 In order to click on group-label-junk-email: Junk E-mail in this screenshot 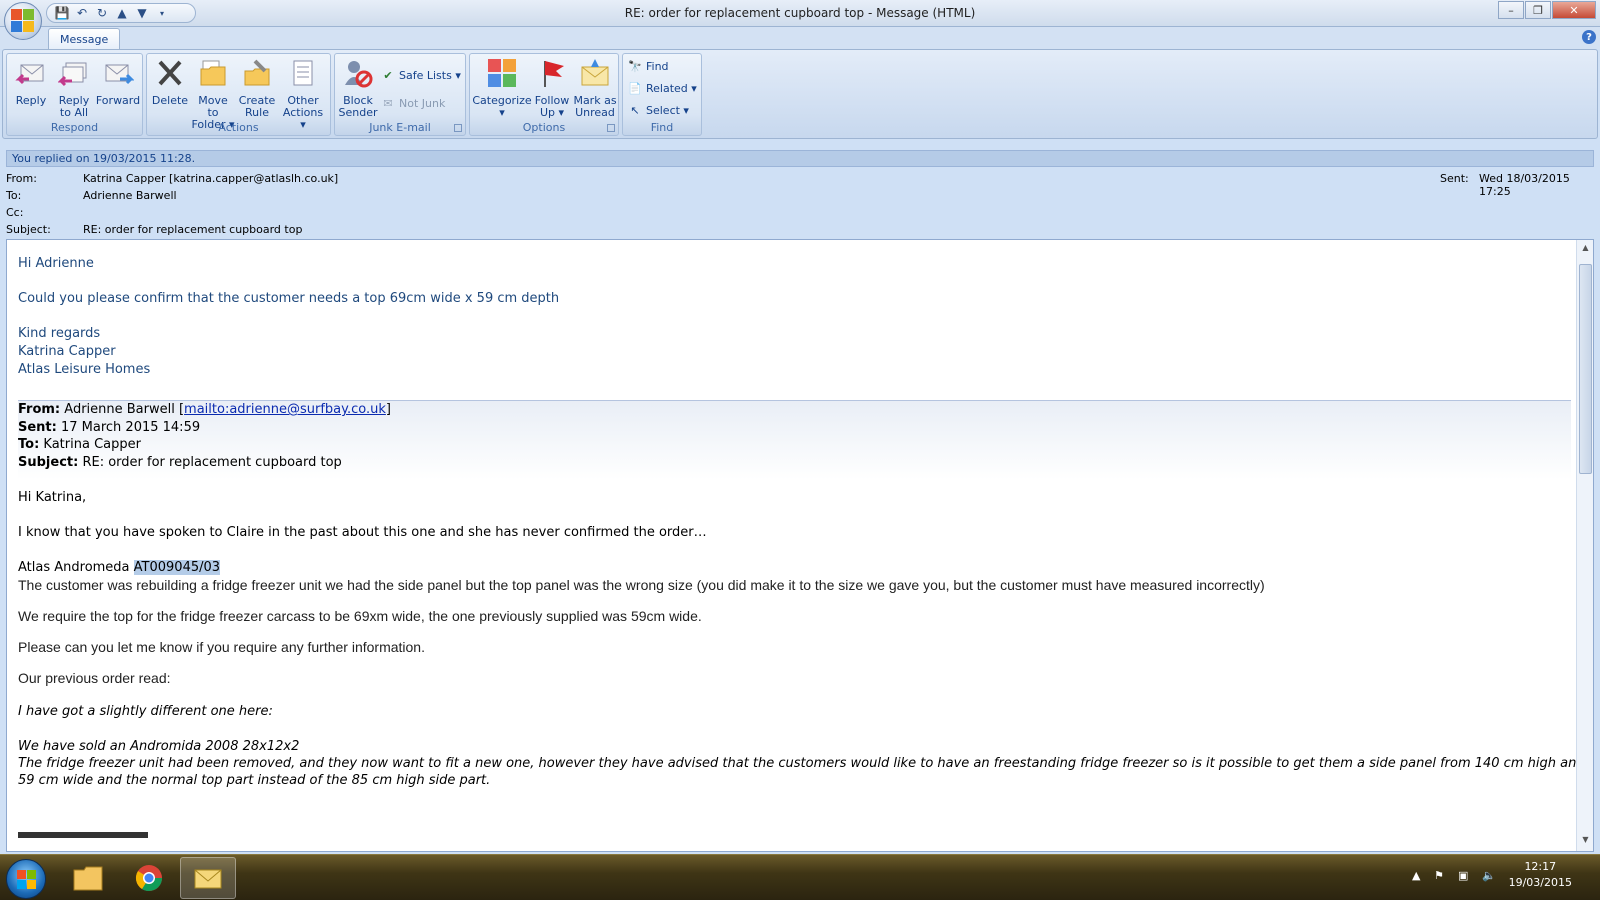, I will do `click(400, 127)`.